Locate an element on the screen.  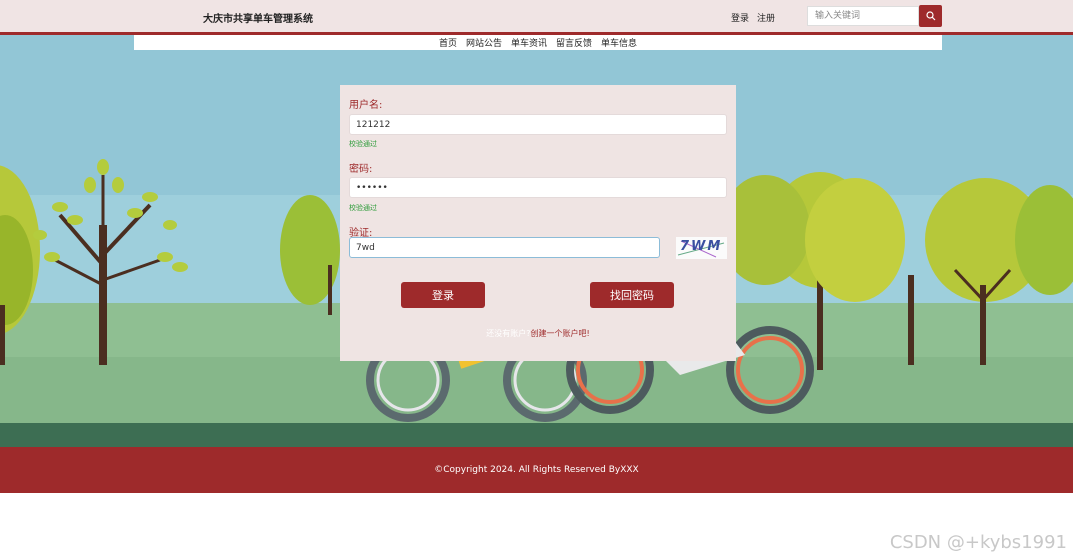
login-link: 登录 is located at coordinates (740, 17).